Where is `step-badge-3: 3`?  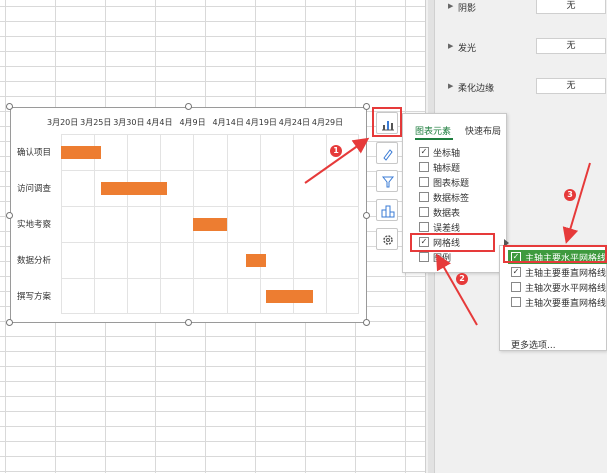 step-badge-3: 3 is located at coordinates (570, 195).